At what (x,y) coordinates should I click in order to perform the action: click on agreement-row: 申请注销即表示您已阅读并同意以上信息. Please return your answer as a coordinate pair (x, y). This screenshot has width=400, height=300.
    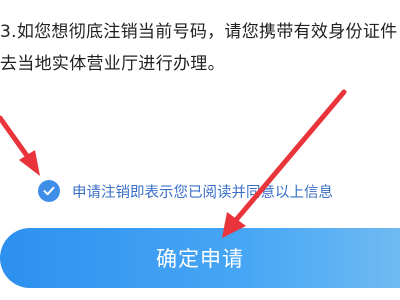
    Looking at the image, I should click on (185, 191).